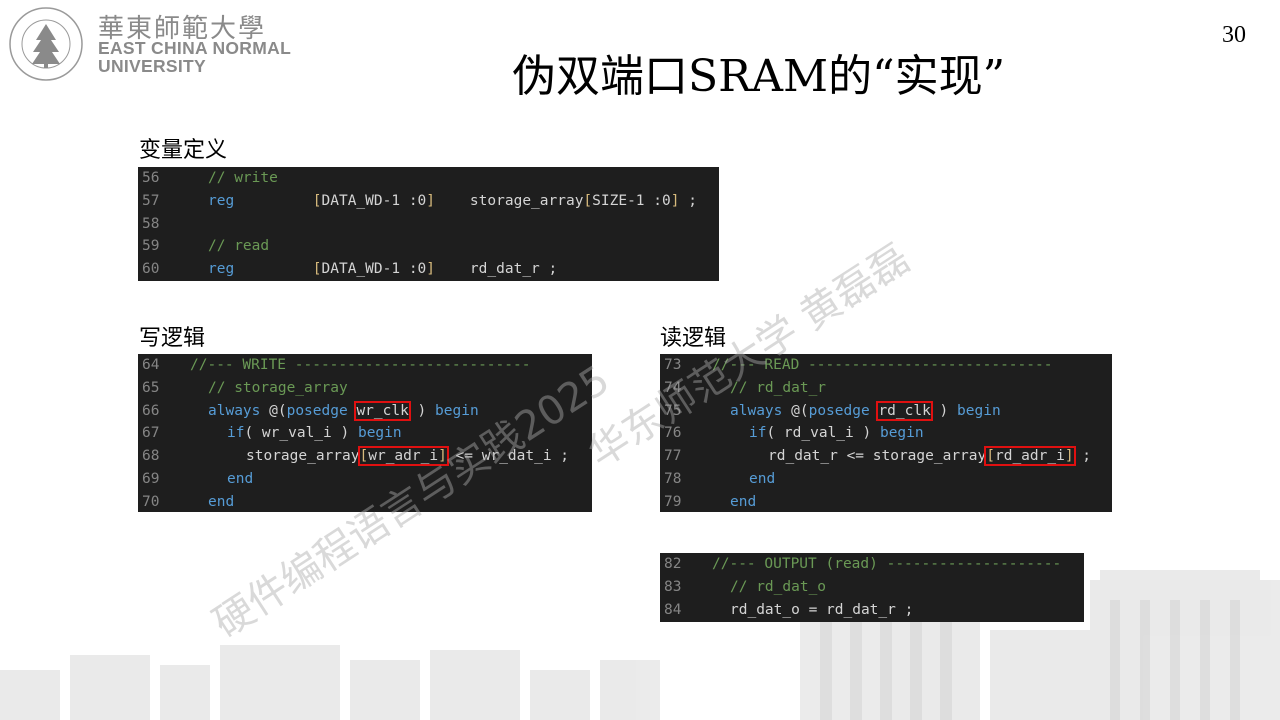 Image resolution: width=1280 pixels, height=720 pixels. What do you see at coordinates (151, 478) in the screenshot?
I see `line-number: 69` at bounding box center [151, 478].